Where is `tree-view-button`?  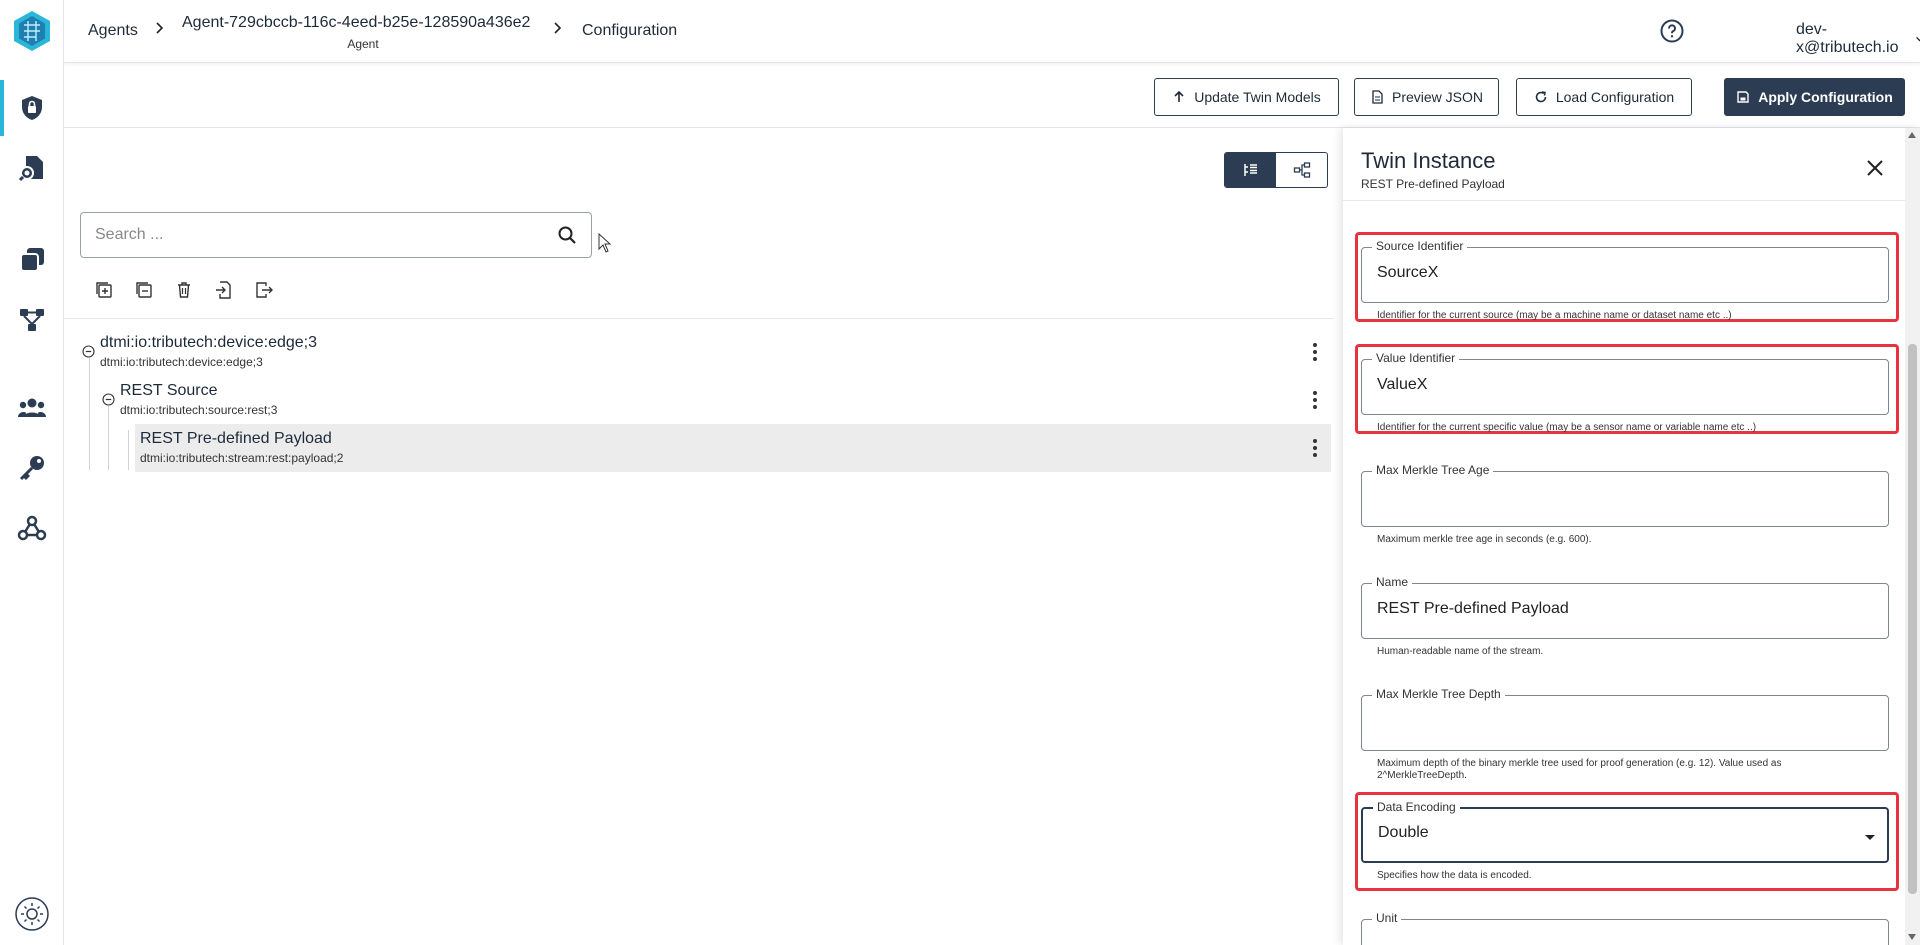
tree-view-button is located at coordinates (1250, 170).